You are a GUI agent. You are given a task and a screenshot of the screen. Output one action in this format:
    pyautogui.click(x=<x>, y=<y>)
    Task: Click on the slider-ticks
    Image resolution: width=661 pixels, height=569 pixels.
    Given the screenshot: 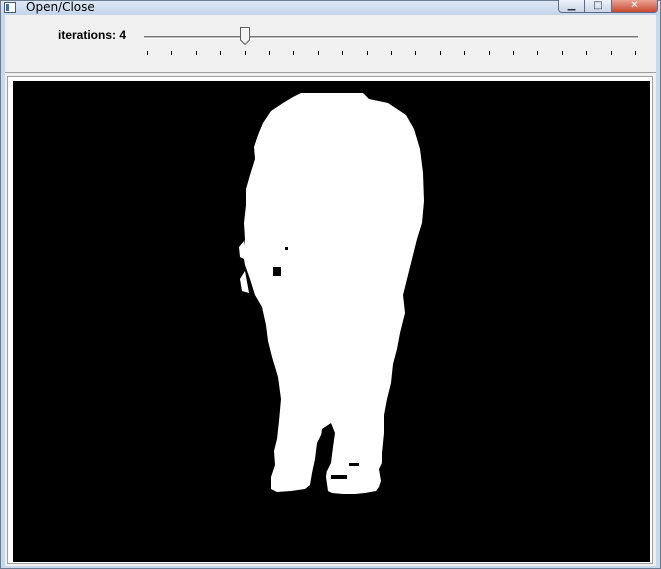 What is the action you would take?
    pyautogui.click(x=392, y=54)
    